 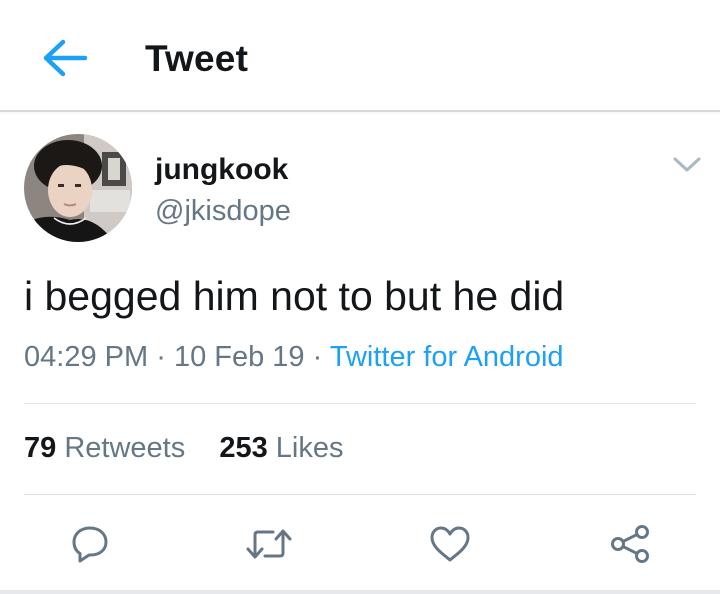 I want to click on retweet-icon, so click(x=269, y=544).